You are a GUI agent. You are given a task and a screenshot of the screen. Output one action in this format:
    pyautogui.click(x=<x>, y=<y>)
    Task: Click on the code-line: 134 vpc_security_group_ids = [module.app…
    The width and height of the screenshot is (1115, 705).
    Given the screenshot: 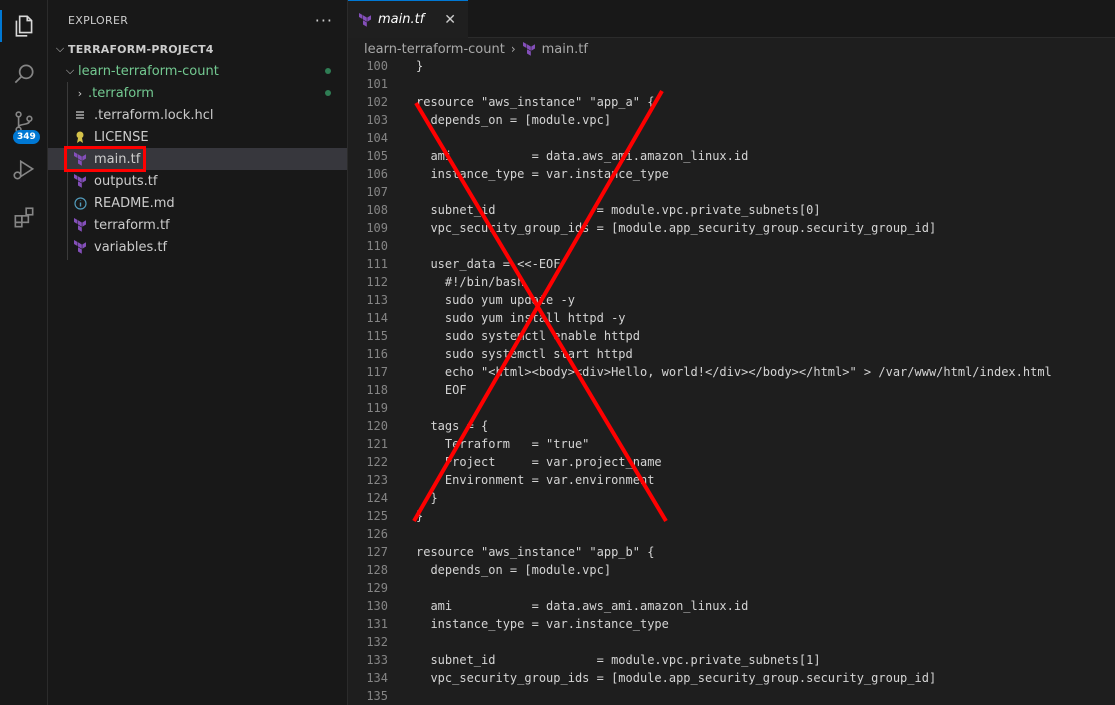 What is the action you would take?
    pyautogui.click(x=731, y=678)
    